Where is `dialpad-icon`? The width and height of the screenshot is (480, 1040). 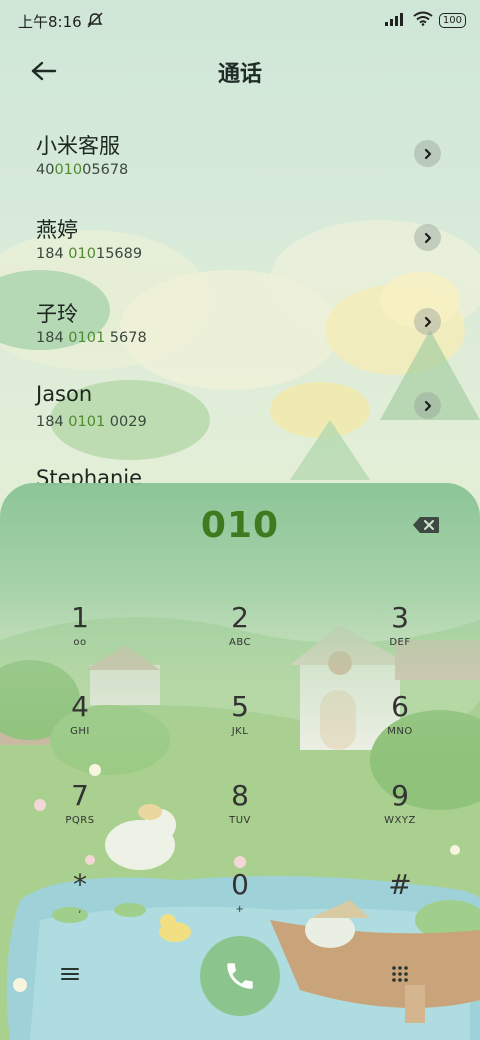 dialpad-icon is located at coordinates (400, 974).